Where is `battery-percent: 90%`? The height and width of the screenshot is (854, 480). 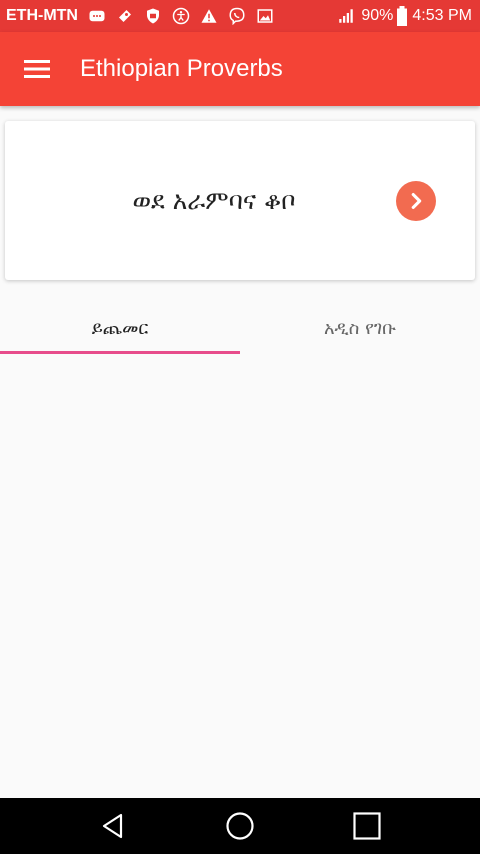
battery-percent: 90% is located at coordinates (377, 15).